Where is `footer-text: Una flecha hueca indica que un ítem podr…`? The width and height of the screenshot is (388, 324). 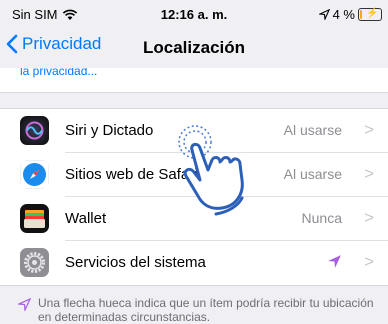 footer-text: Una flecha hueca indica que un ítem podr… is located at coordinates (206, 310).